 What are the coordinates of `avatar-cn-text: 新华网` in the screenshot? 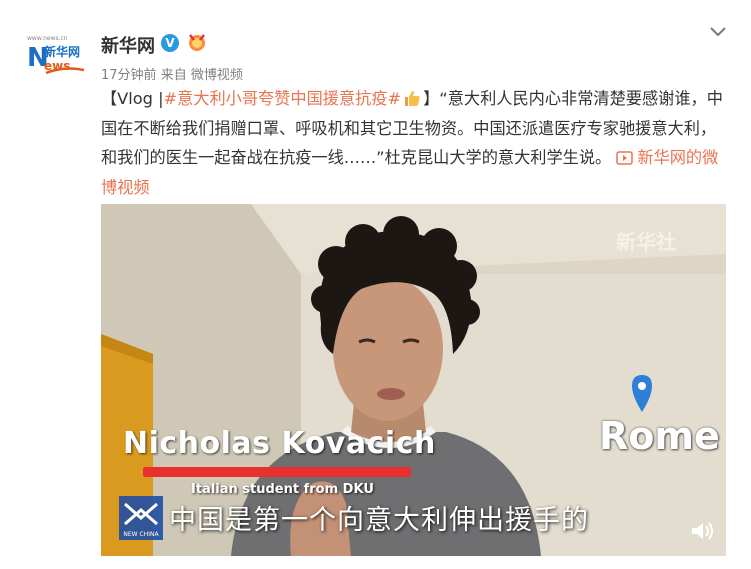 It's located at (62, 51).